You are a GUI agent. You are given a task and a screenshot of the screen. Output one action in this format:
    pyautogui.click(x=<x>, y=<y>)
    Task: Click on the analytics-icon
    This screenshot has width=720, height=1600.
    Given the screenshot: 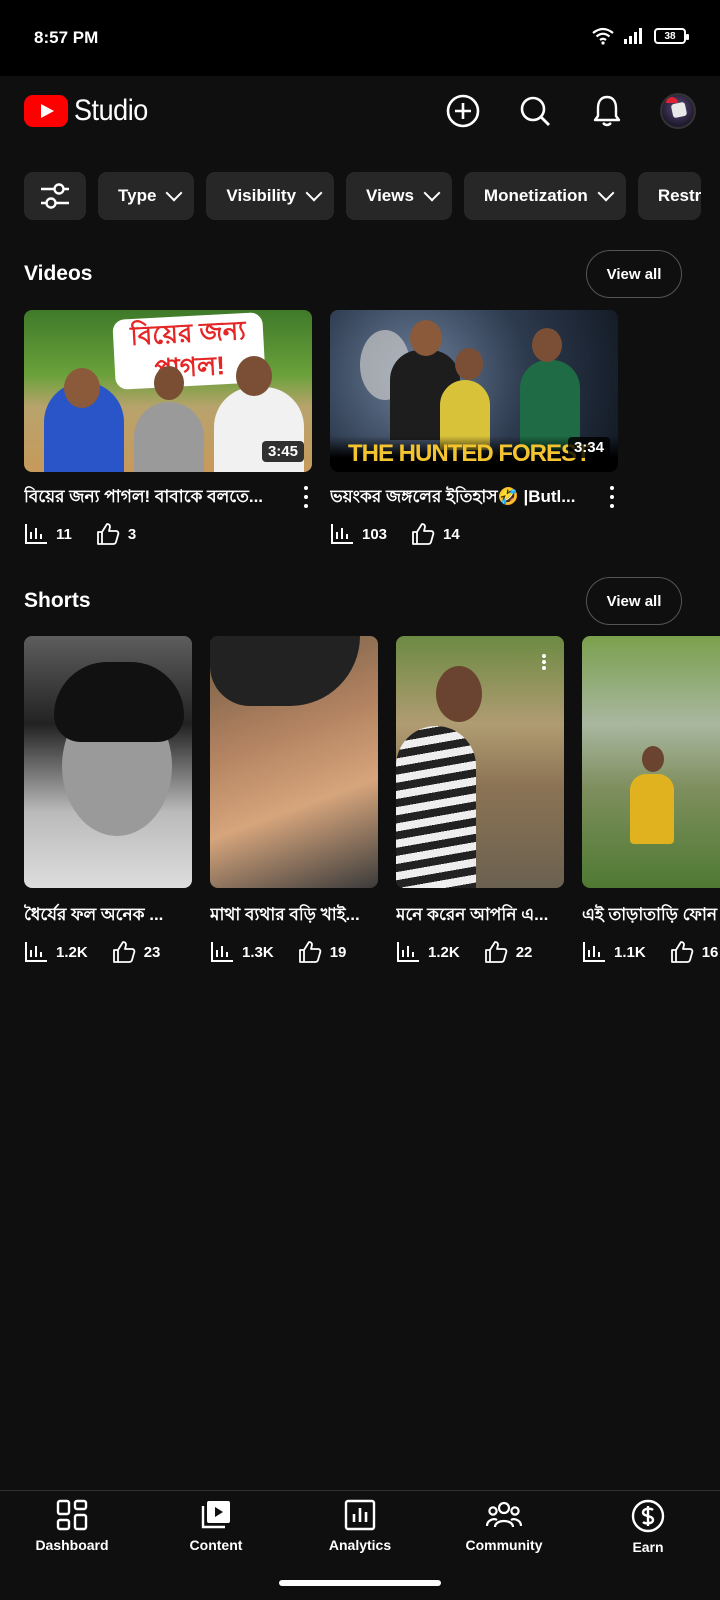 What is the action you would take?
    pyautogui.click(x=360, y=1515)
    